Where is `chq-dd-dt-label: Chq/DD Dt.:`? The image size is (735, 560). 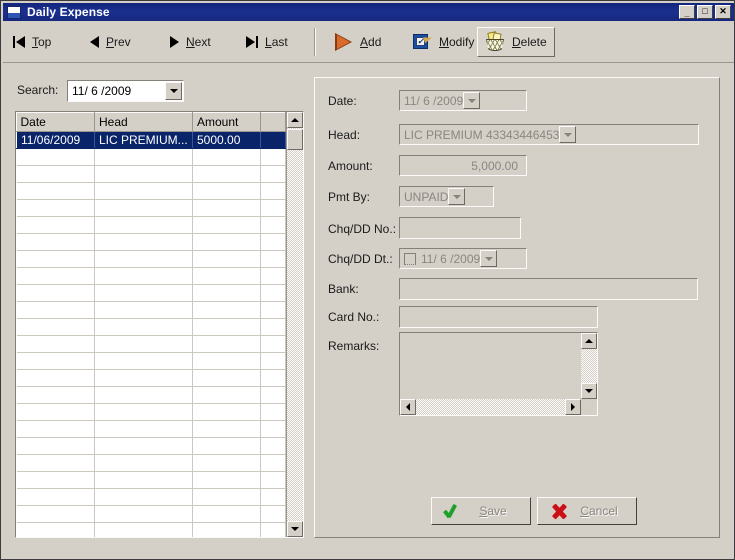 chq-dd-dt-label: Chq/DD Dt.: is located at coordinates (360, 259).